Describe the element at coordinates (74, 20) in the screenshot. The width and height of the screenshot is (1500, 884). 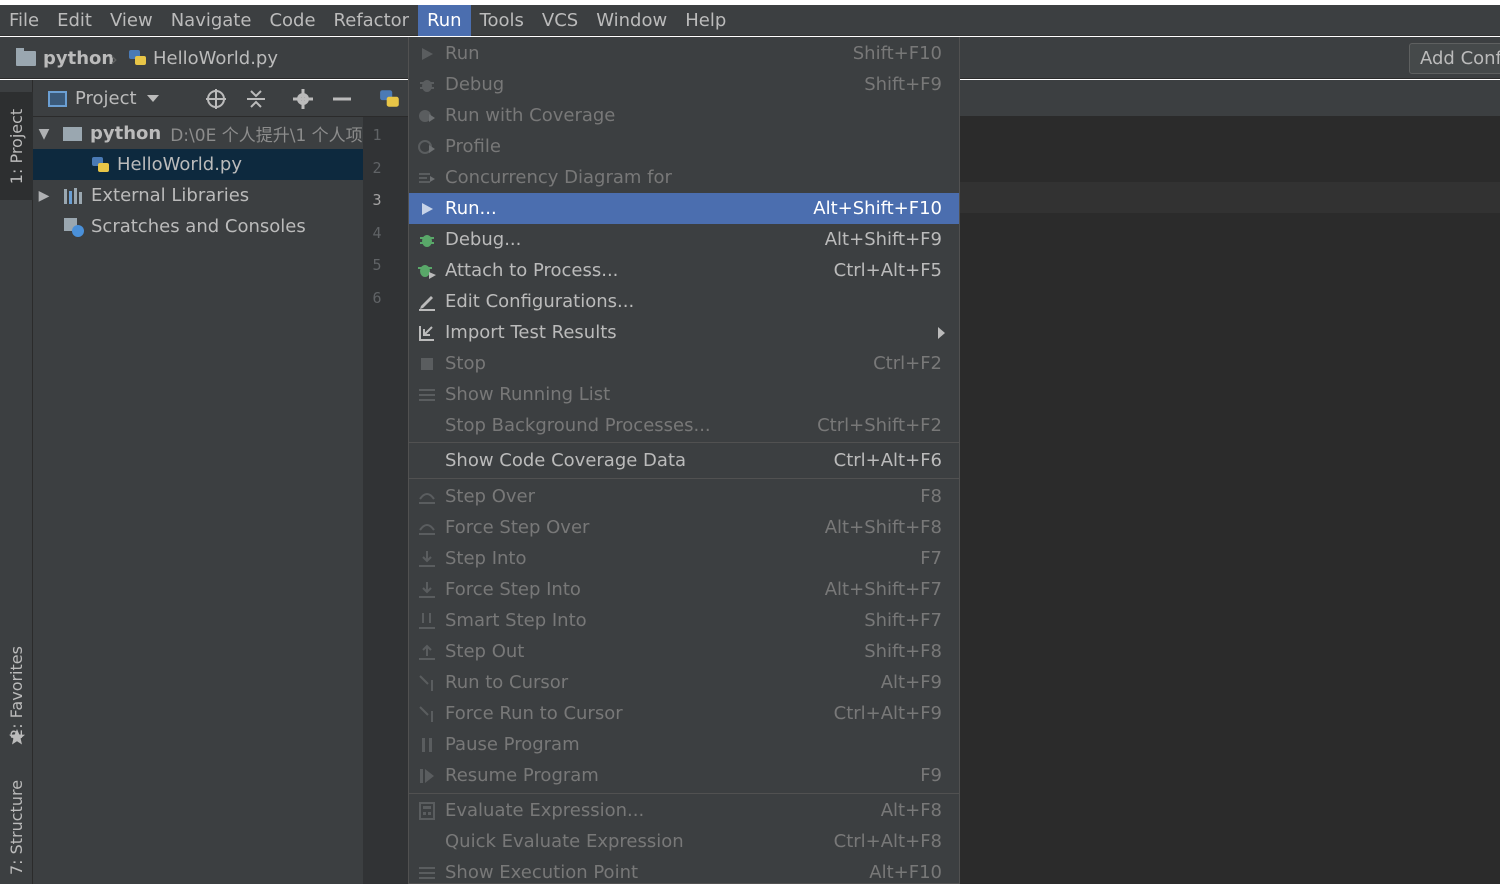
I see `menu-edit: Edit` at that location.